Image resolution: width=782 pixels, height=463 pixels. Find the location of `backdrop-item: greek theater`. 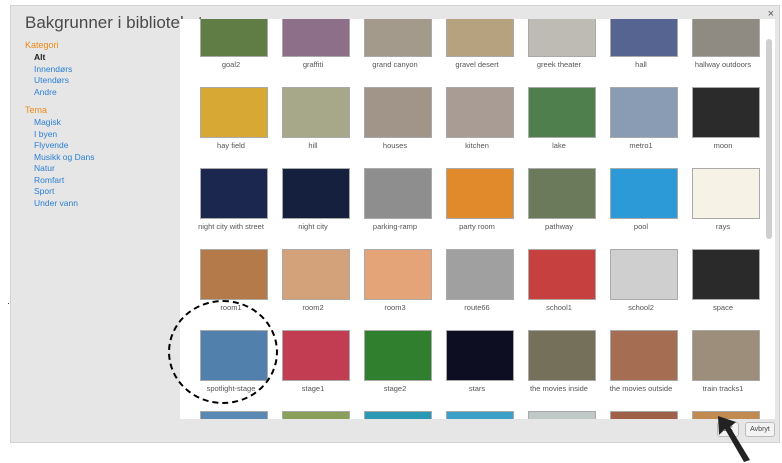

backdrop-item: greek theater is located at coordinates (559, 48).